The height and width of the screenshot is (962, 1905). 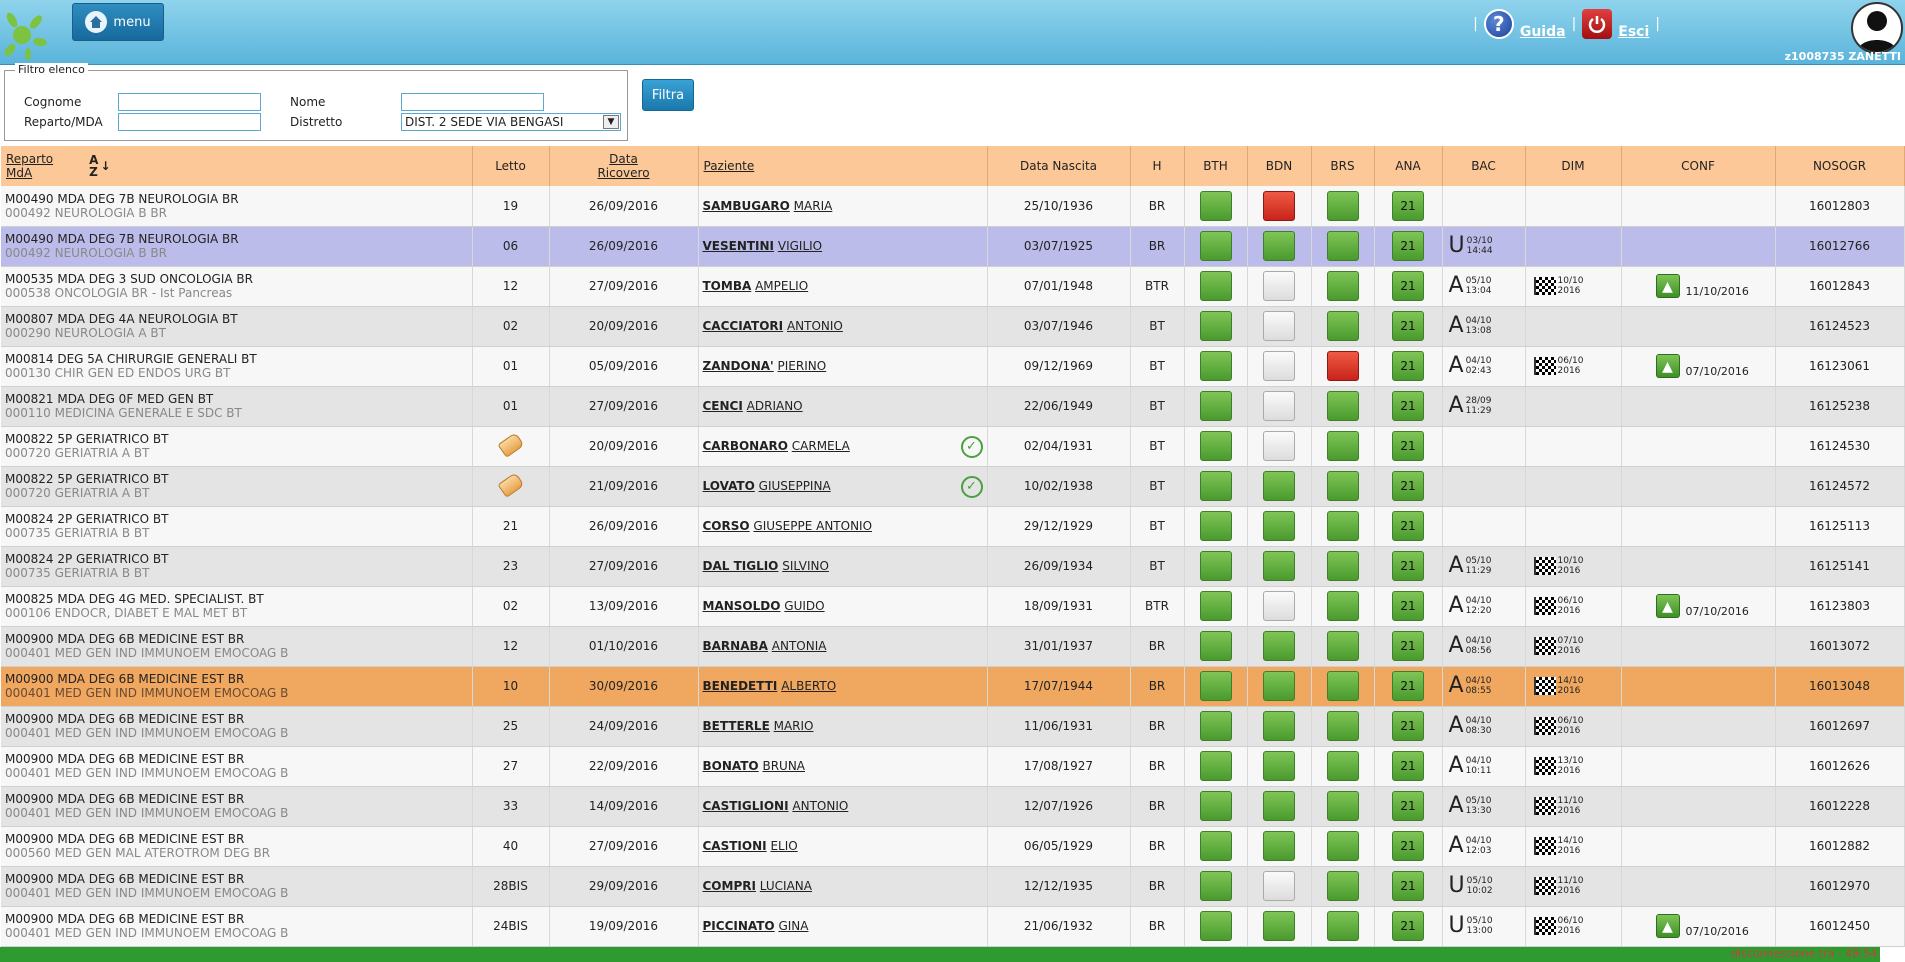 I want to click on patient-name-link: AMPELIO, so click(x=781, y=286).